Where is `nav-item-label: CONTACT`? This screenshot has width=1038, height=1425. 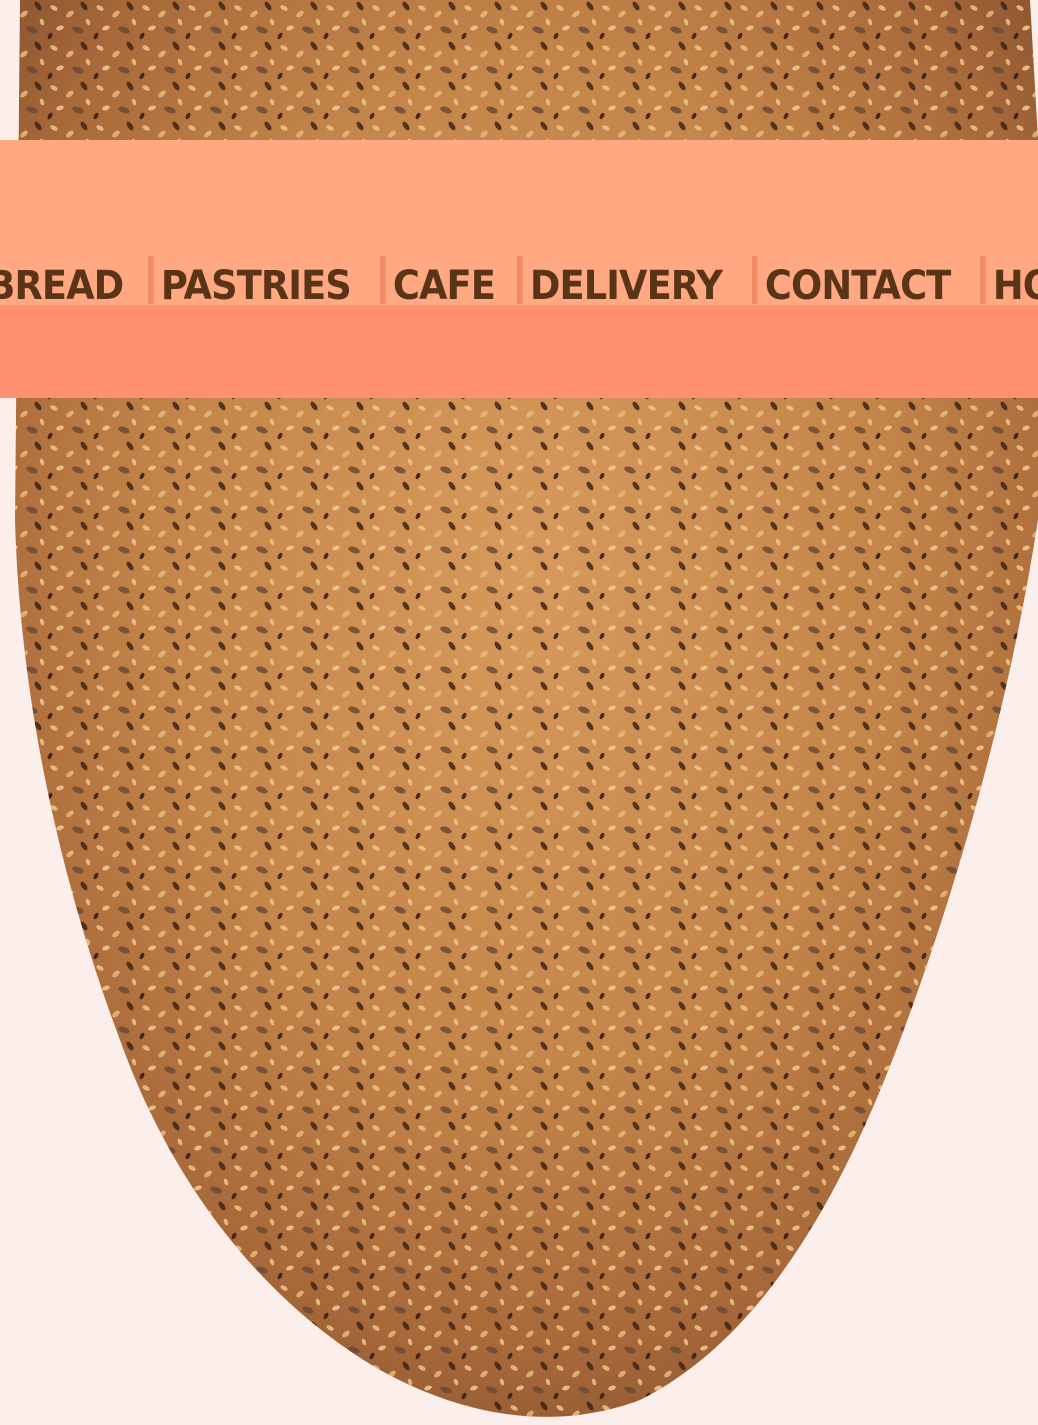
nav-item-label: CONTACT is located at coordinates (857, 286).